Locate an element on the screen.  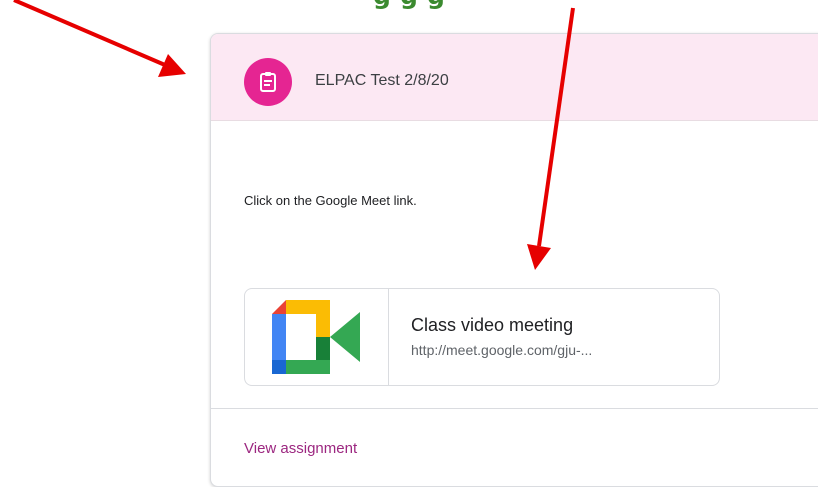
down-red-arrow is located at coordinates (551, 138).